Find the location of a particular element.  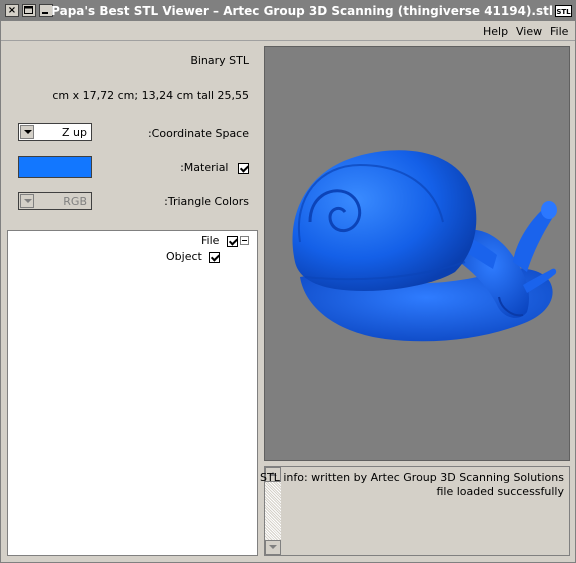

dimensions-label: cm x 17,72 cm; 13,24 cm tall 25,55 is located at coordinates (150, 95).